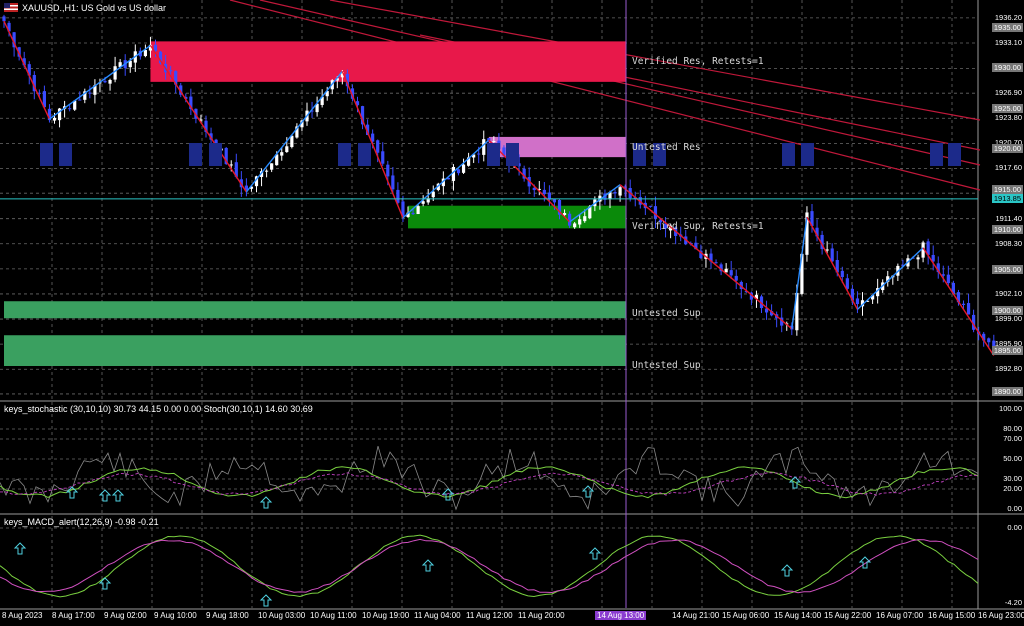  I want to click on zone-label-verified-sup: Verified Sup, Retests=1, so click(698, 226).